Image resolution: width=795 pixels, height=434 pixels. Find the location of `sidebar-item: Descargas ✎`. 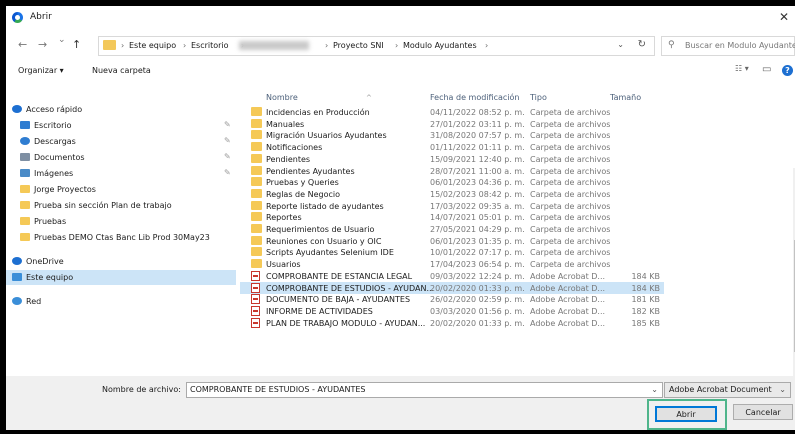

sidebar-item: Descargas ✎ is located at coordinates (121, 141).